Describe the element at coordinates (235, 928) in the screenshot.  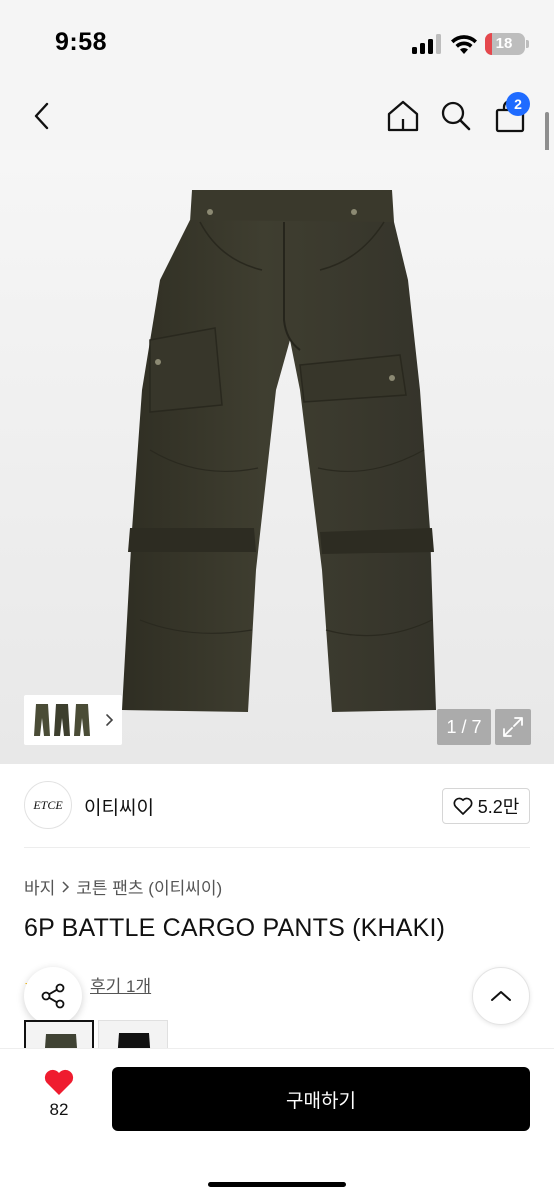
I see `product-title: 6P BATTLE CARGO PANTS (KHAKI)` at that location.